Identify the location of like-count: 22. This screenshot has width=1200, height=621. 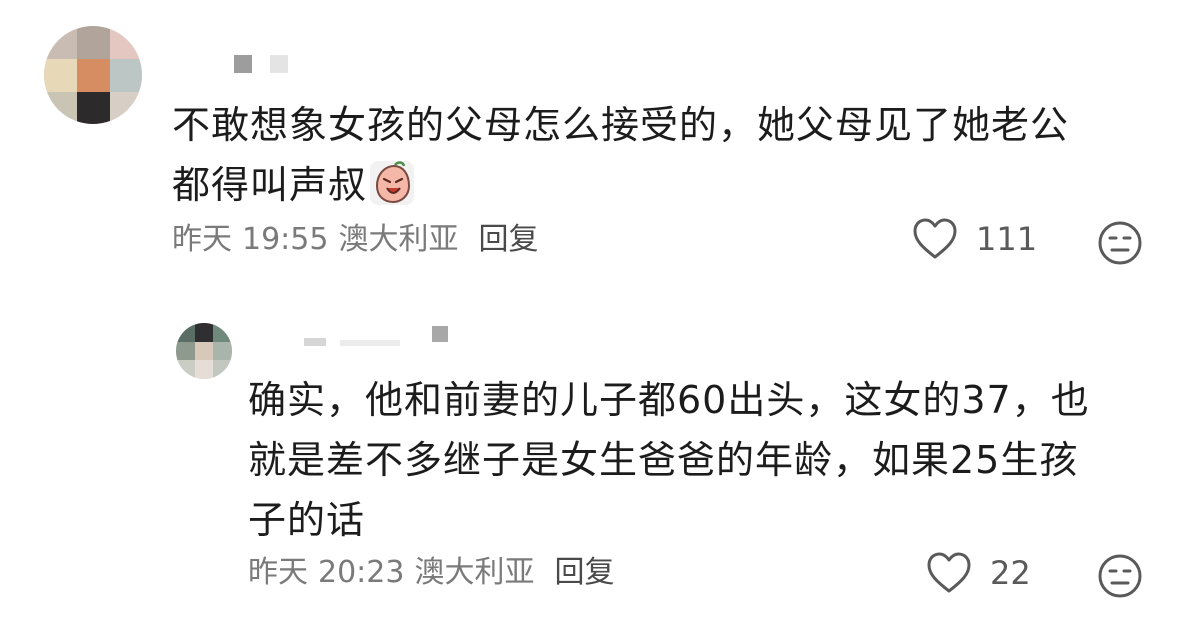
(1010, 573).